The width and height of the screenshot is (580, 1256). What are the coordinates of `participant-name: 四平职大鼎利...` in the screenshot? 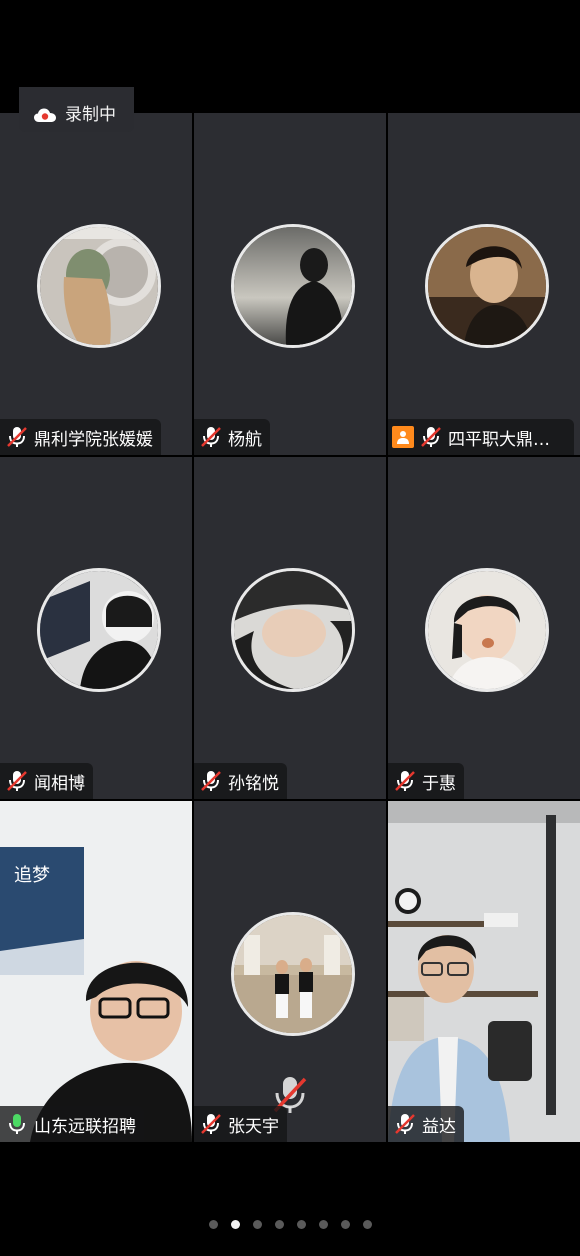 It's located at (506, 439).